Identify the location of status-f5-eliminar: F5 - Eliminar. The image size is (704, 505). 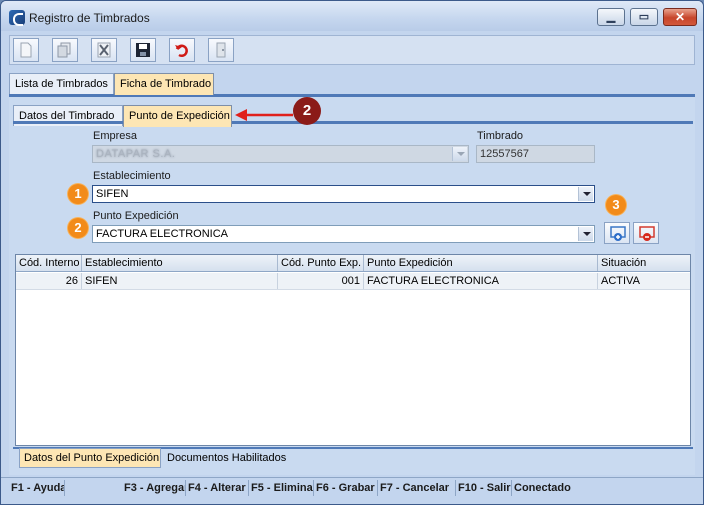
(281, 488).